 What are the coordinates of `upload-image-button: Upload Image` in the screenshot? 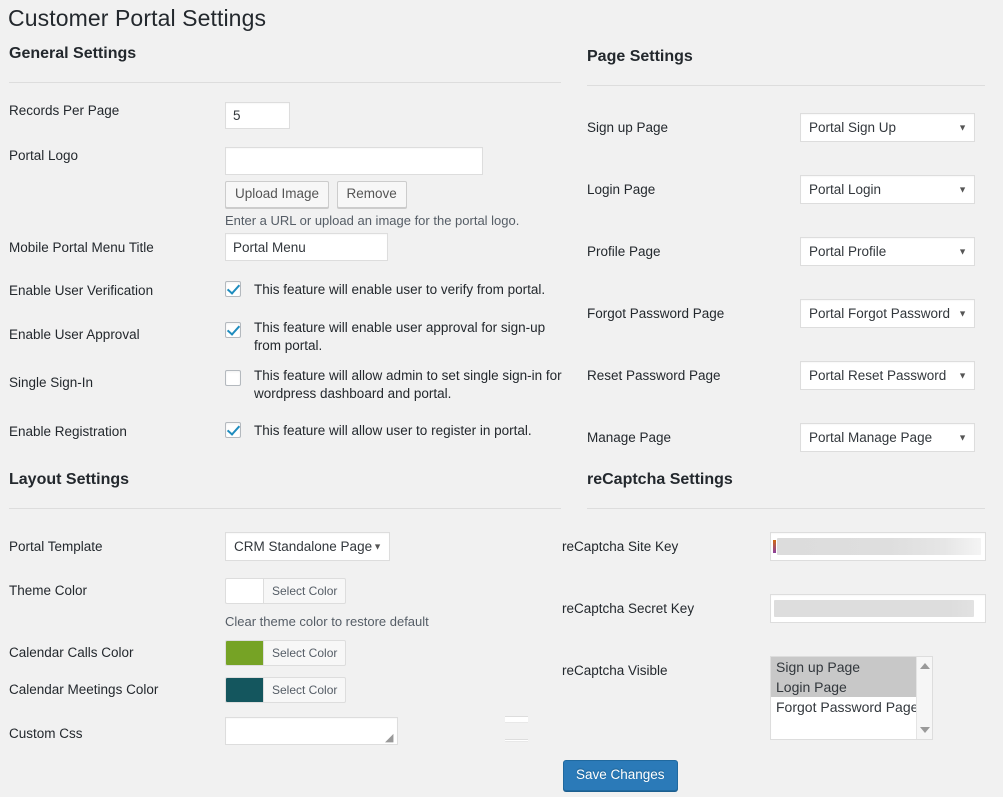 It's located at (277, 194).